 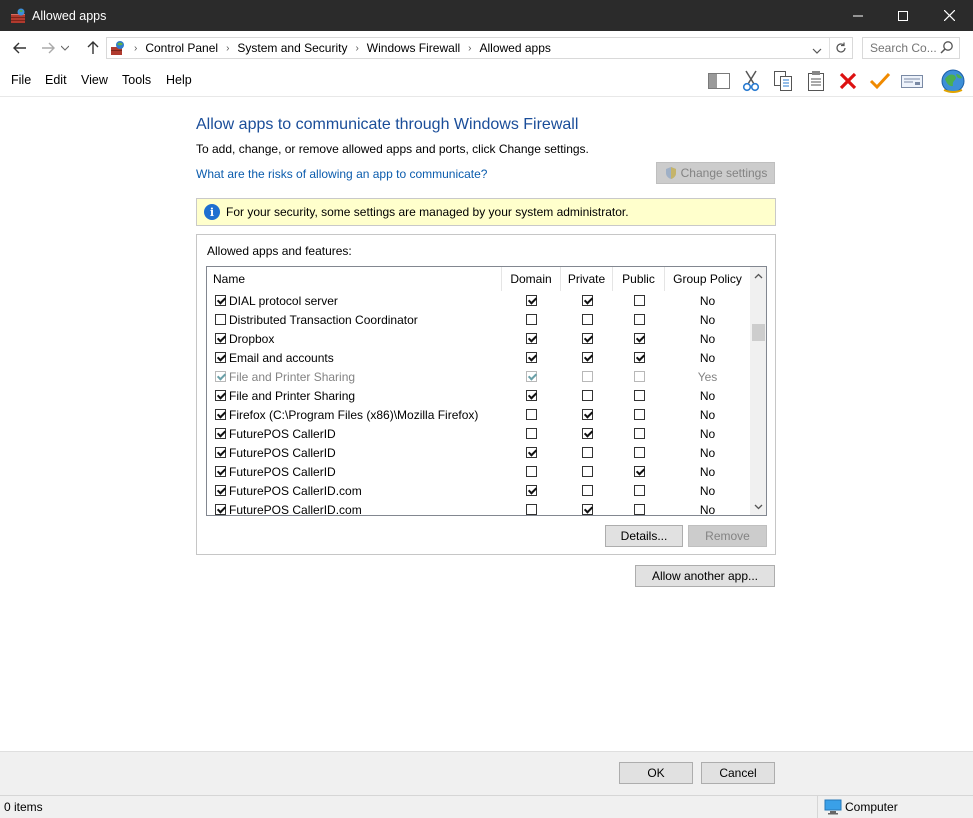 I want to click on cancel-button: Cancel, so click(x=738, y=773).